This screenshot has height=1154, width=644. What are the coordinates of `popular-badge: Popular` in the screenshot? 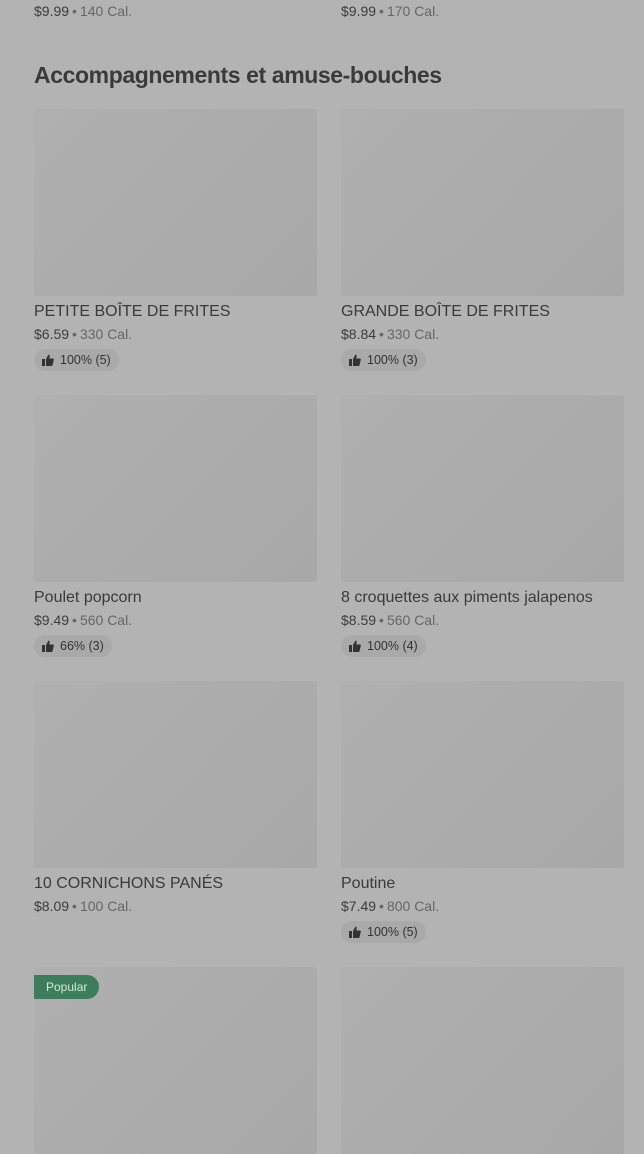 It's located at (67, 987).